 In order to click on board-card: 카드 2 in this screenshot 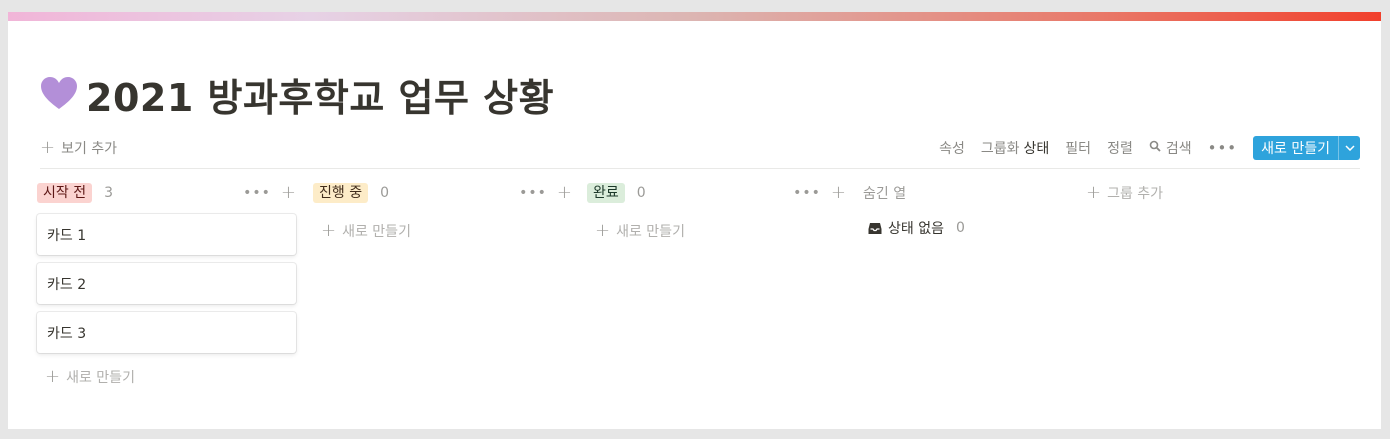, I will do `click(166, 283)`.